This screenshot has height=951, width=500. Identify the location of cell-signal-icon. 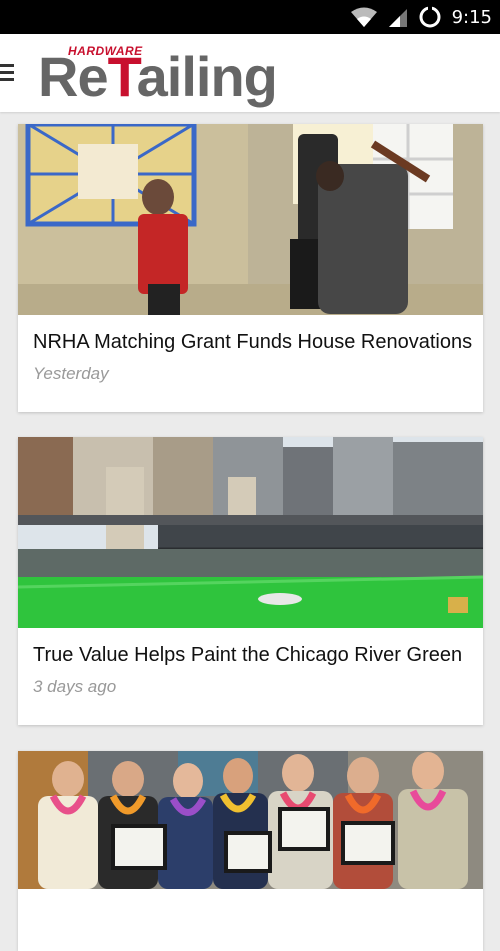
(397, 18).